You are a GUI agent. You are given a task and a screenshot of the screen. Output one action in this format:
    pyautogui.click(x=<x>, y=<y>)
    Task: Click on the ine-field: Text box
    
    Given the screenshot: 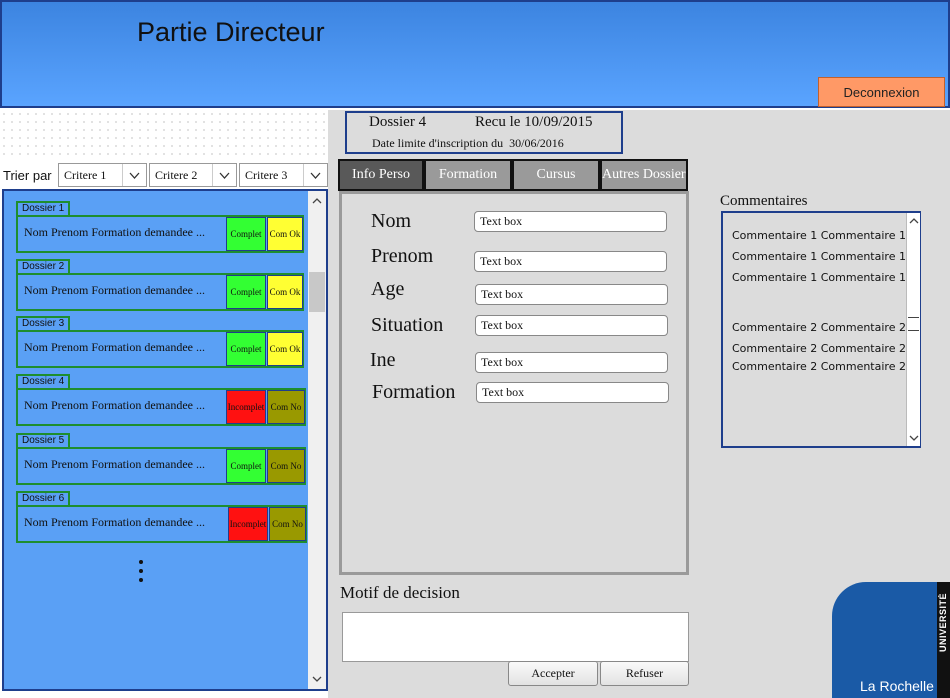 What is the action you would take?
    pyautogui.click(x=571, y=362)
    